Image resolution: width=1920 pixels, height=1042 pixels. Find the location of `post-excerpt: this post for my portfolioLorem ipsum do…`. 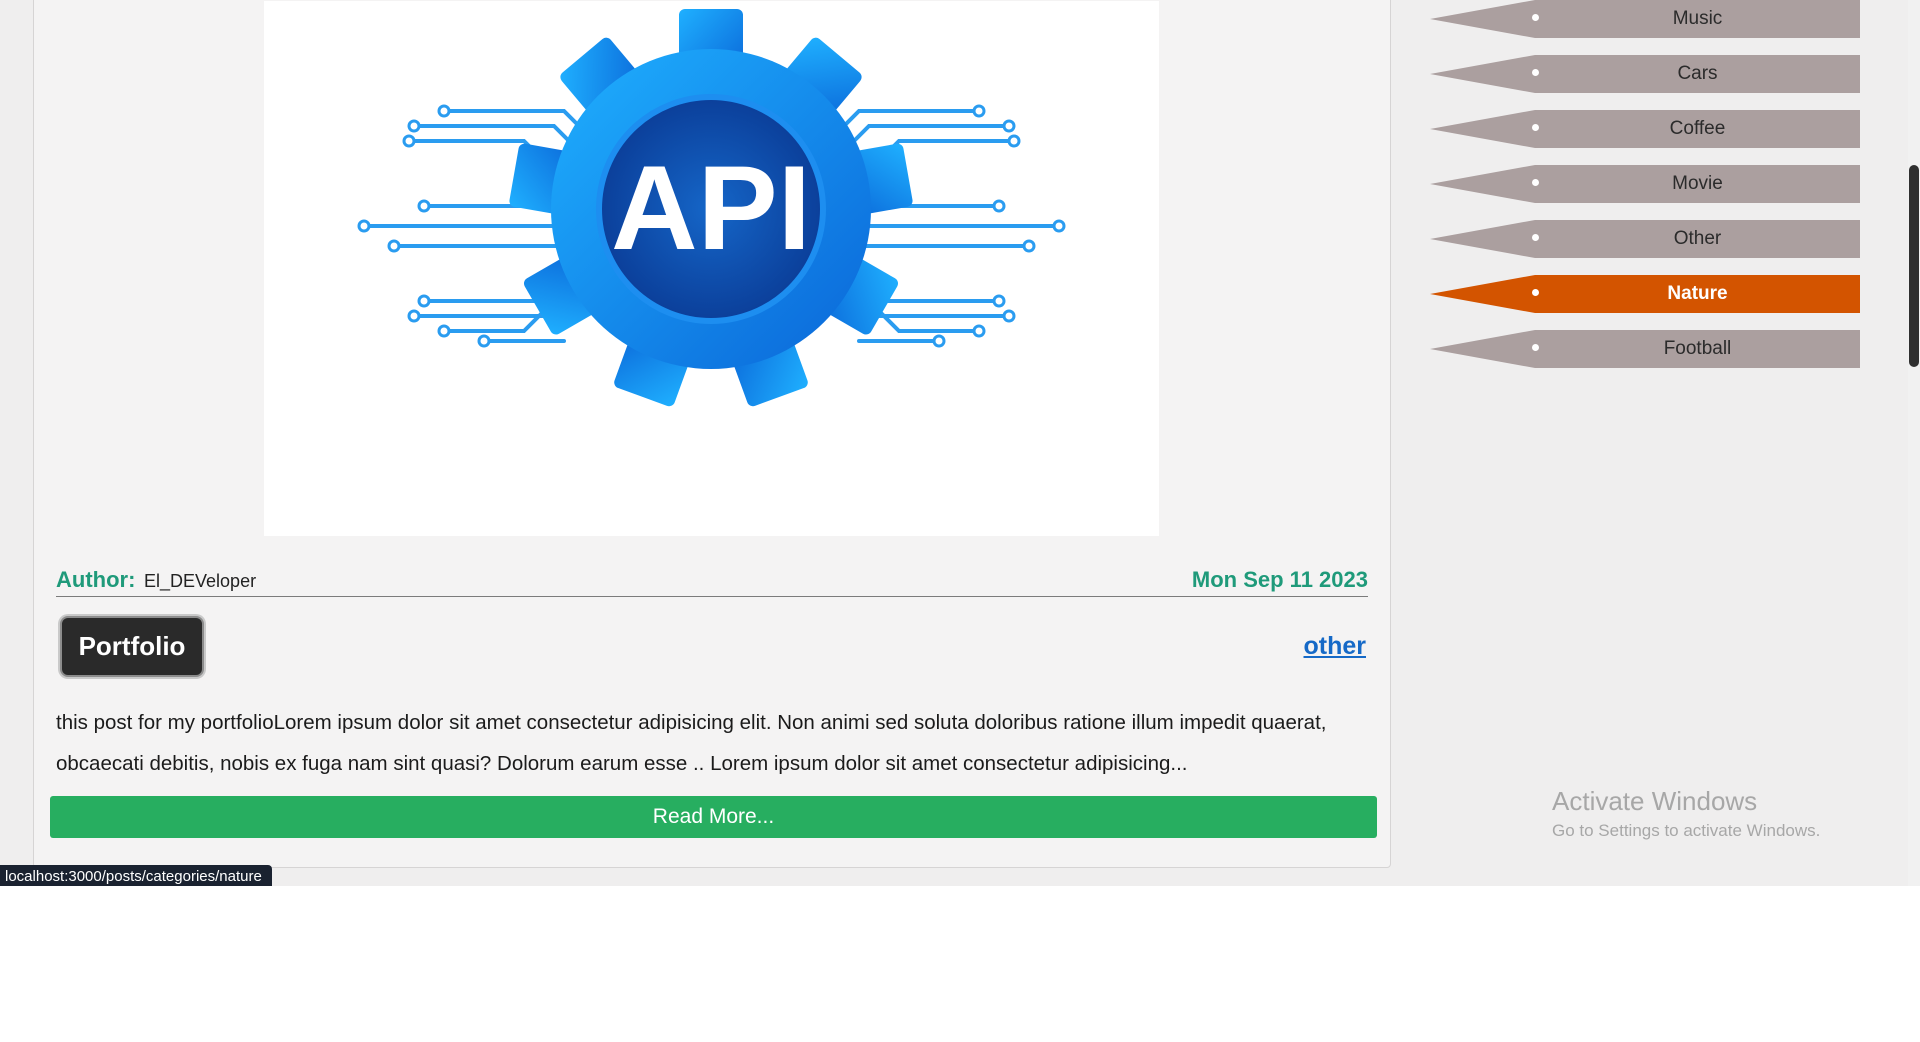

post-excerpt: this post for my portfolioLorem ipsum do… is located at coordinates (691, 743).